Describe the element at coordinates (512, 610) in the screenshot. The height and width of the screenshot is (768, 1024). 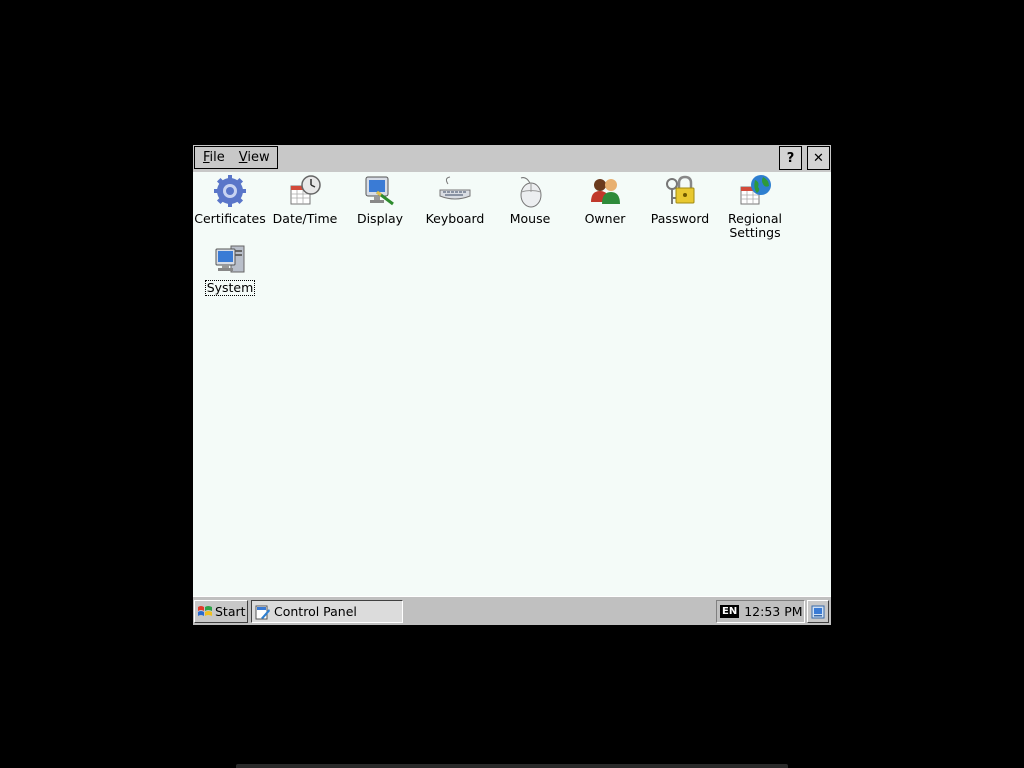
I see `taskbar: Start Control Panel EN 12:53 PM` at that location.